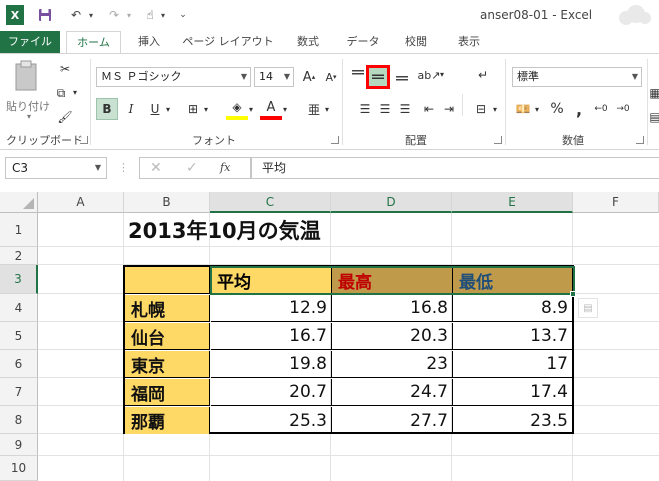 The height and width of the screenshot is (481, 659). Describe the element at coordinates (149, 42) in the screenshot. I see `tab-insert: 挿入` at that location.